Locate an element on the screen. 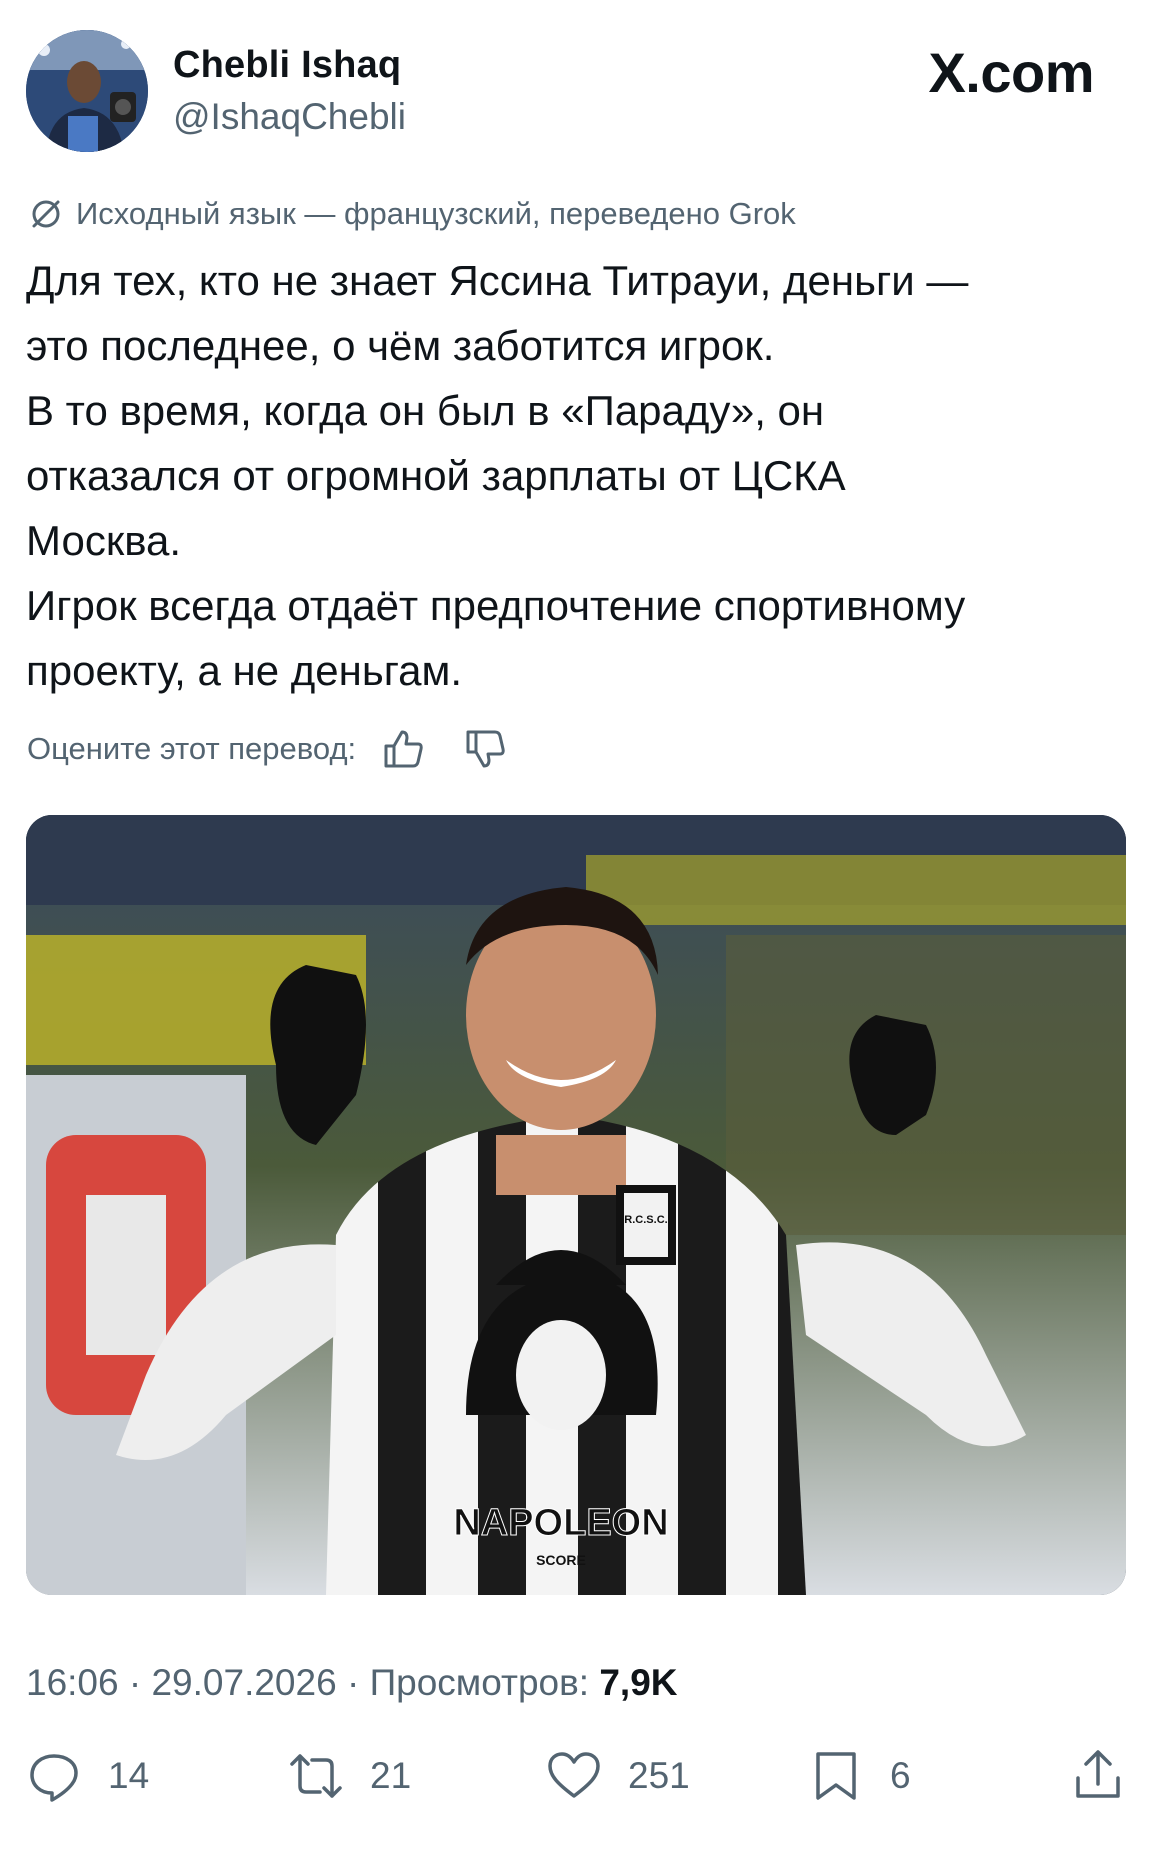 This screenshot has height=1852, width=1159. club-crest-text: R.C.S.C. is located at coordinates (645, 1220).